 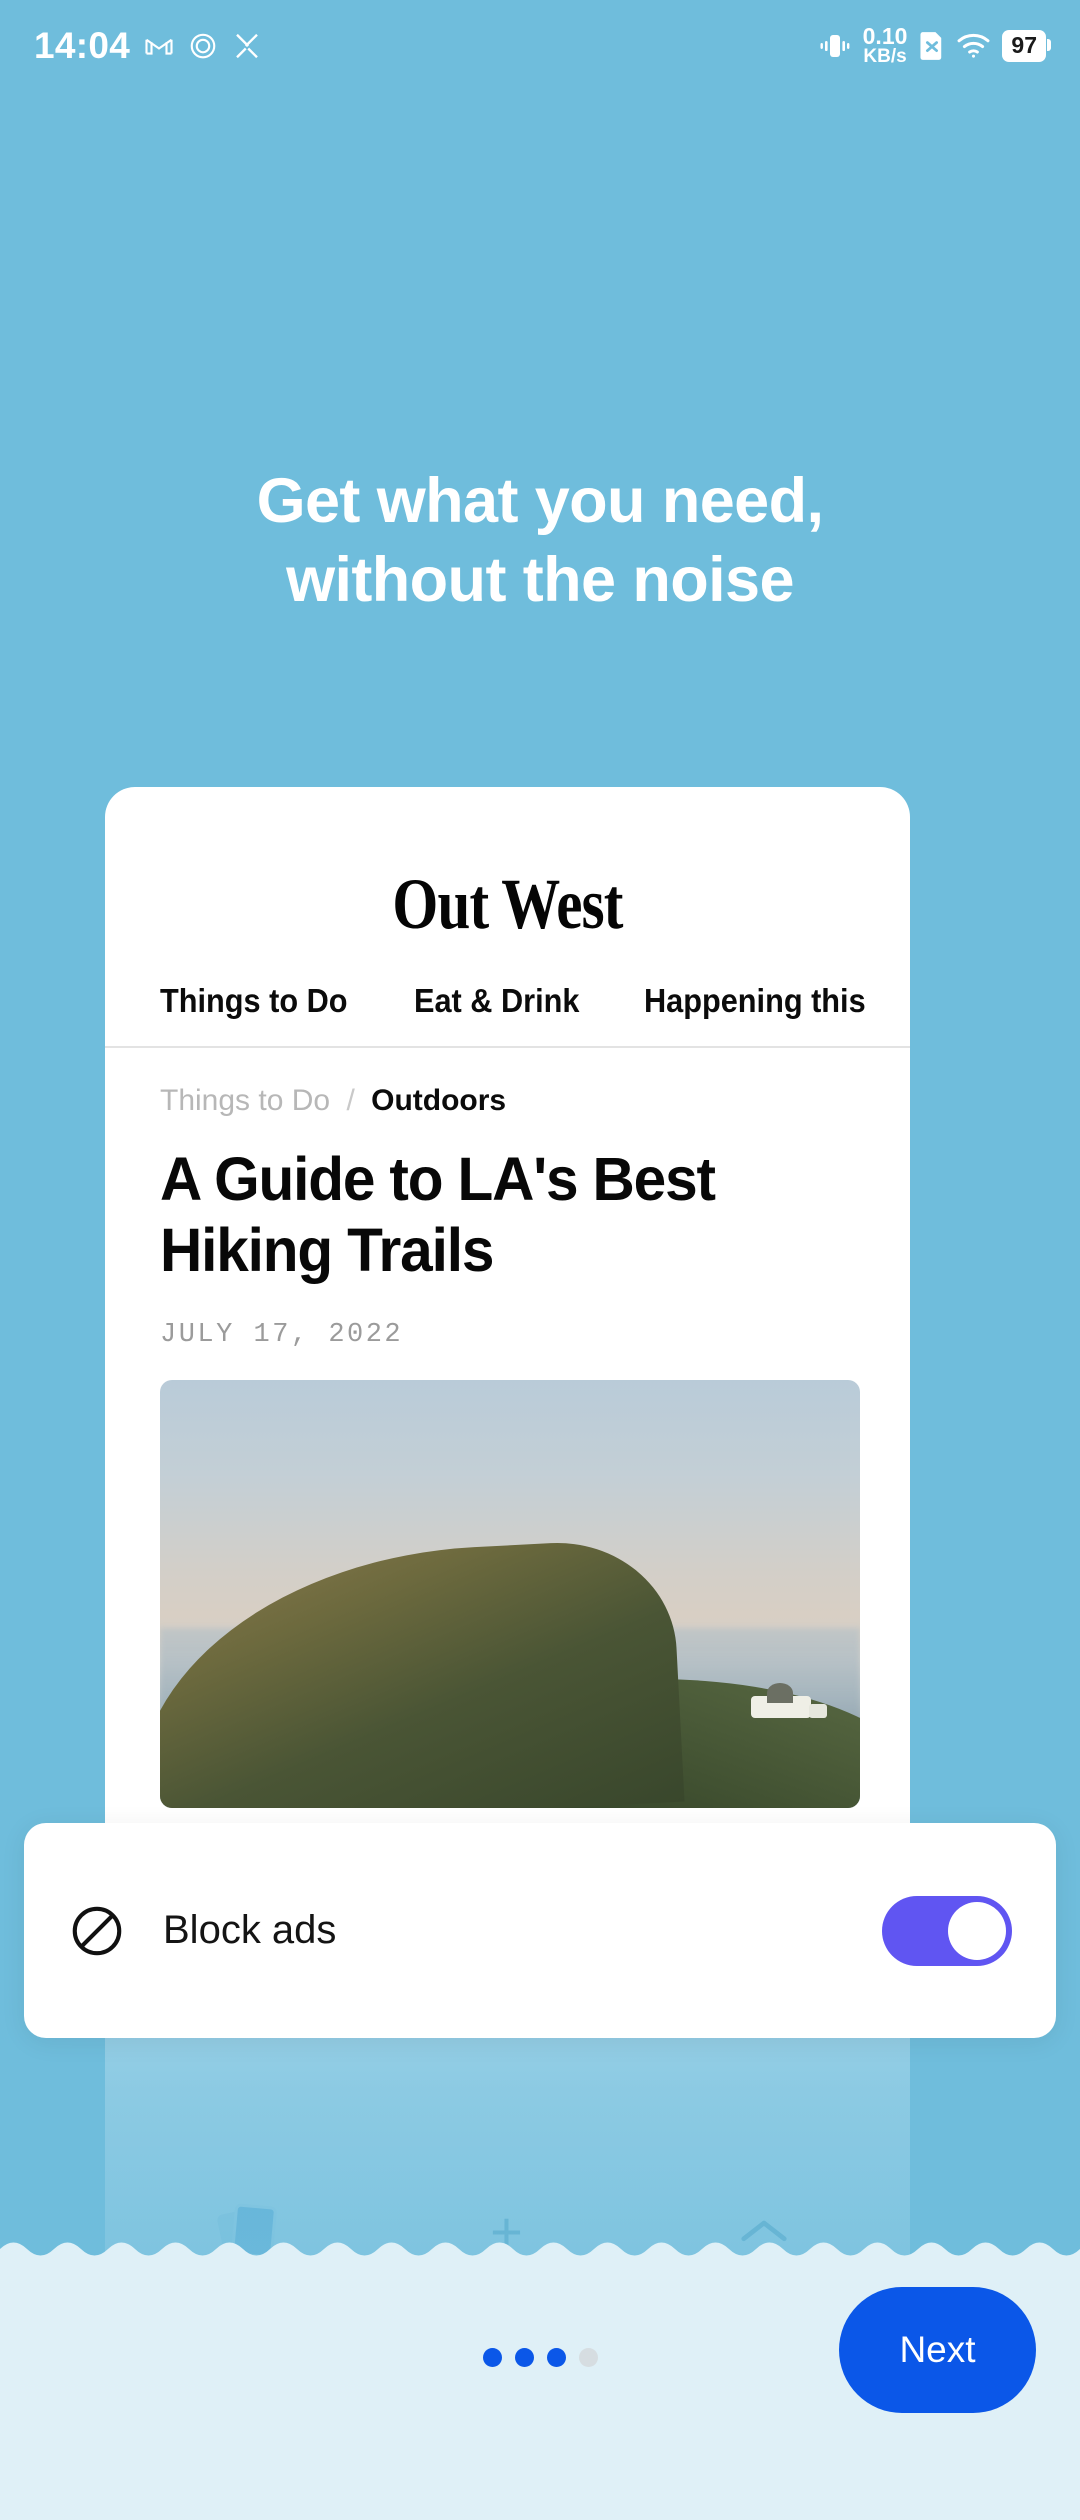 I want to click on status-bar-right: 0.10 KB/s 97, so click(x=935, y=45).